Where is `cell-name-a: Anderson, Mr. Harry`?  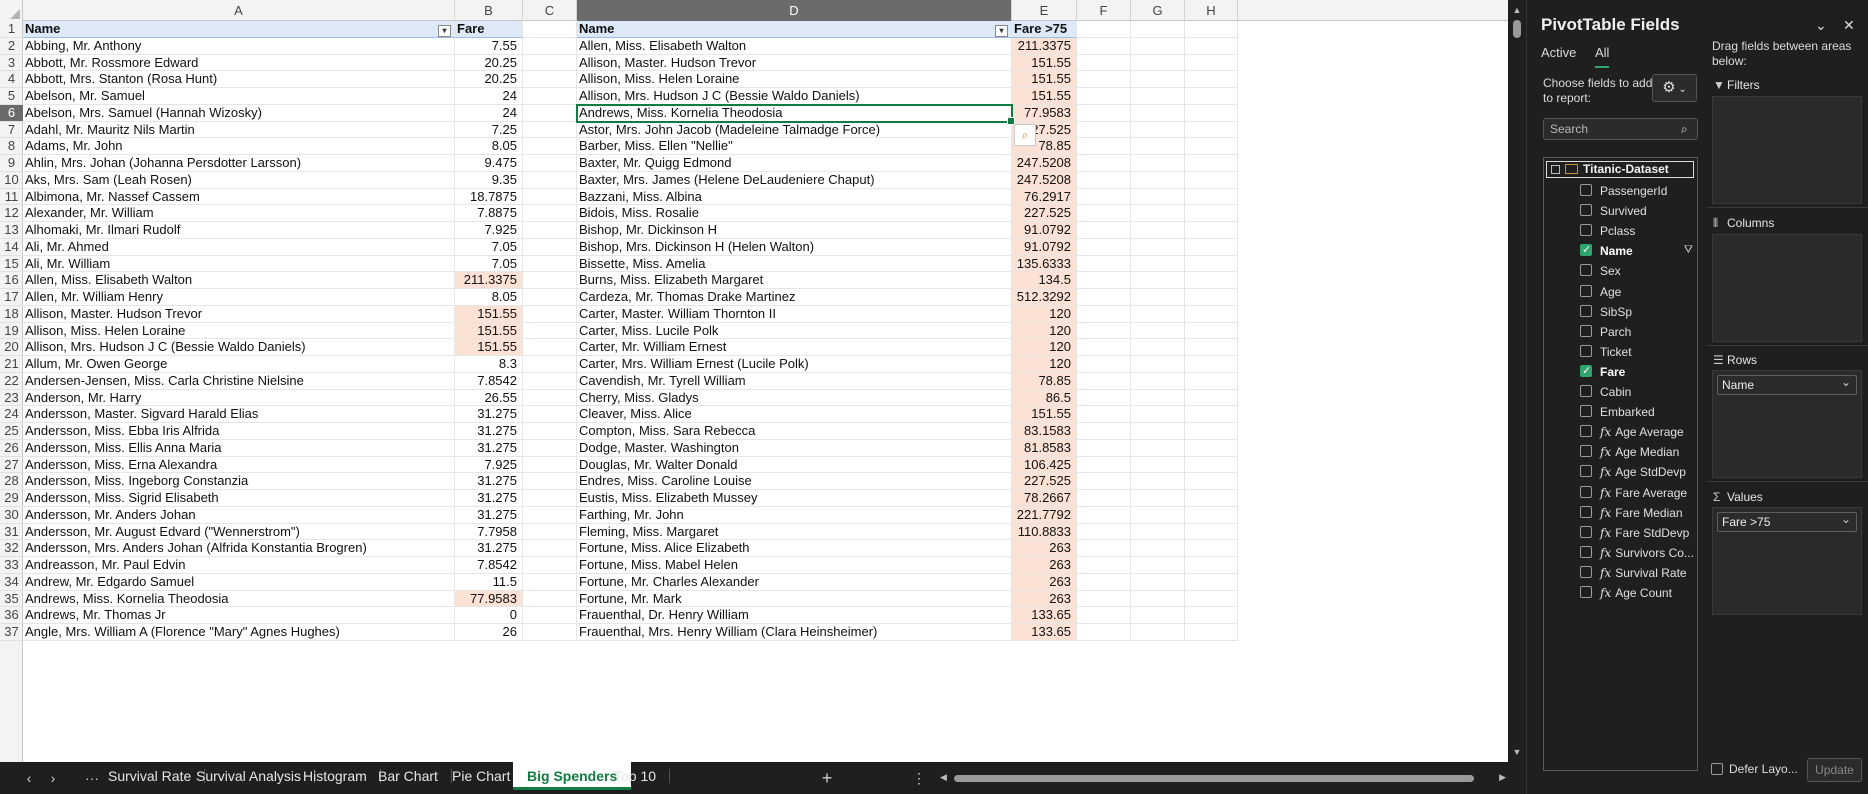 cell-name-a: Anderson, Mr. Harry is located at coordinates (239, 398).